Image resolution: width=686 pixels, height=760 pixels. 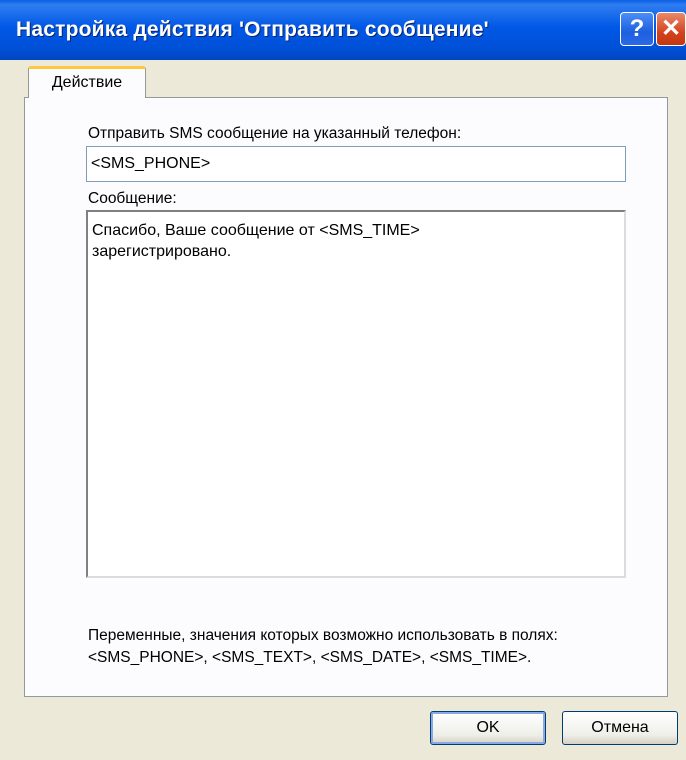 What do you see at coordinates (620, 728) in the screenshot?
I see `cancel-button: Отмена` at bounding box center [620, 728].